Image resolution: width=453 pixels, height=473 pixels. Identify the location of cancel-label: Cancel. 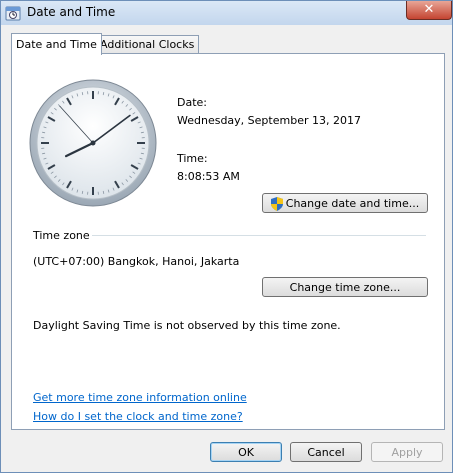
(326, 452).